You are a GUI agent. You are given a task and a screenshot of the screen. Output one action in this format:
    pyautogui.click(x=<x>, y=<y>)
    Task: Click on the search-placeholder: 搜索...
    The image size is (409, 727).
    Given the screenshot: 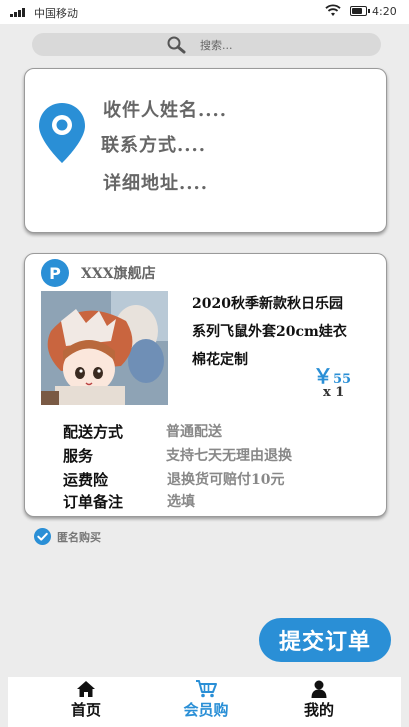 What is the action you would take?
    pyautogui.click(x=216, y=45)
    